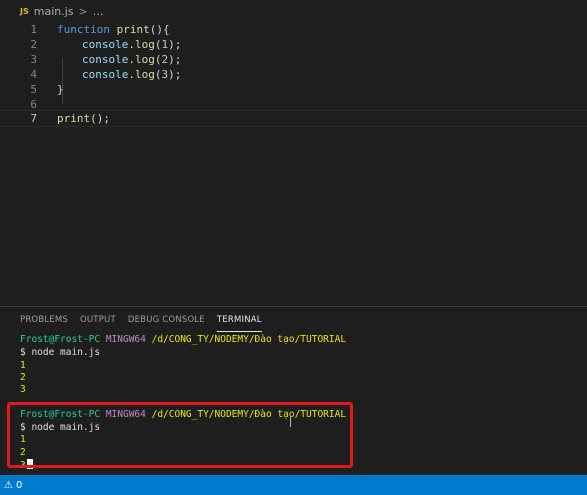 The image size is (587, 495). I want to click on tab-debug-console: DEBUG CONSOLE, so click(166, 323).